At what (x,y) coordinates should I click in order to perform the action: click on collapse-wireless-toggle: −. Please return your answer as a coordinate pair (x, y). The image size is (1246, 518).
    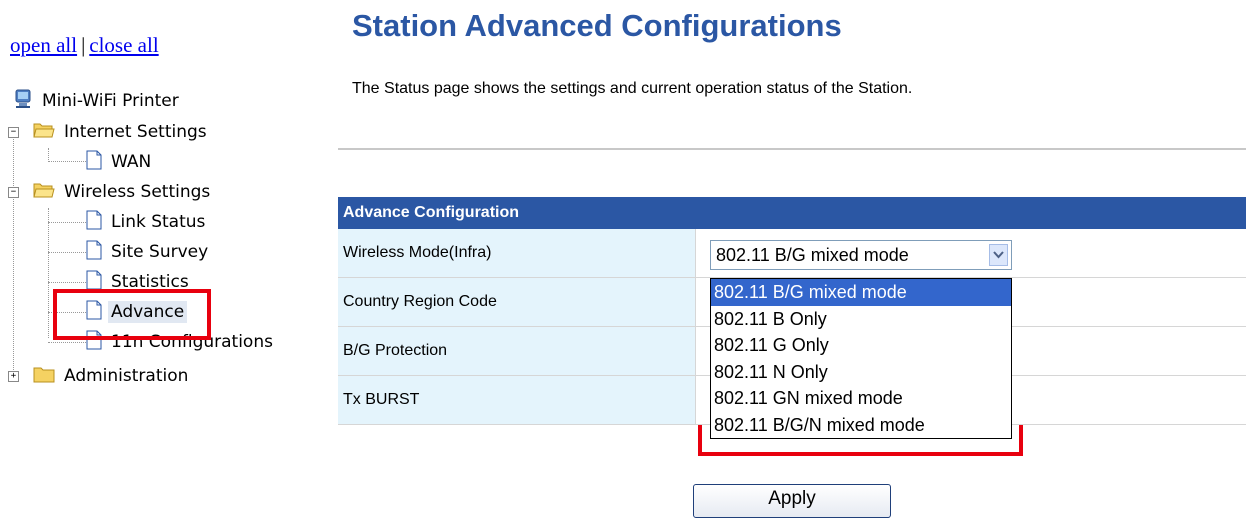
    Looking at the image, I should click on (13, 192).